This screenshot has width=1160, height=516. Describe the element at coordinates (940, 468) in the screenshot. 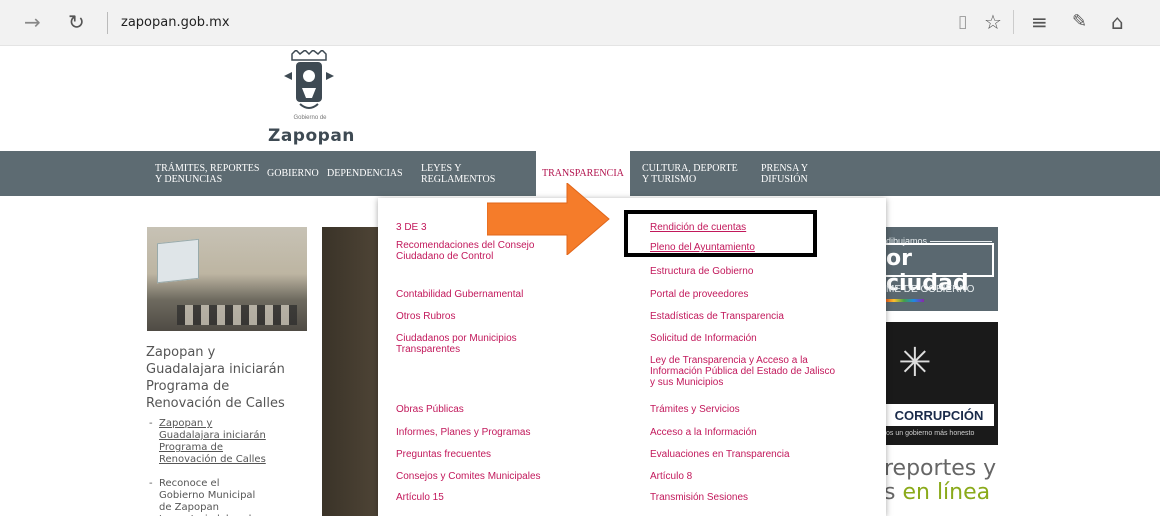

I see `banner-reportes-line1: reportes y` at that location.